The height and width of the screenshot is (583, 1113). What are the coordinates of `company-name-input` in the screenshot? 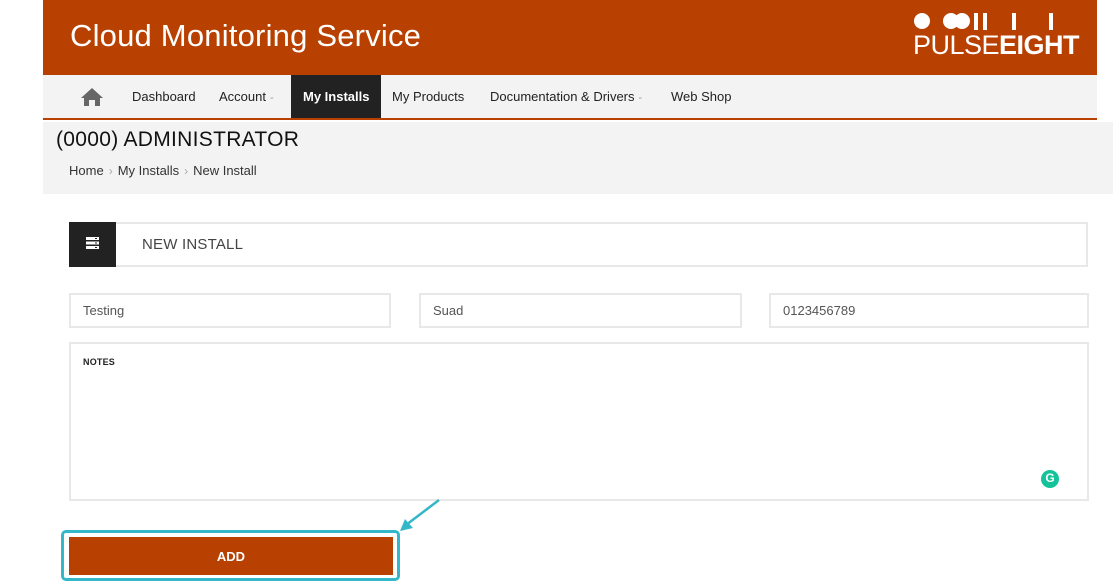 It's located at (230, 310).